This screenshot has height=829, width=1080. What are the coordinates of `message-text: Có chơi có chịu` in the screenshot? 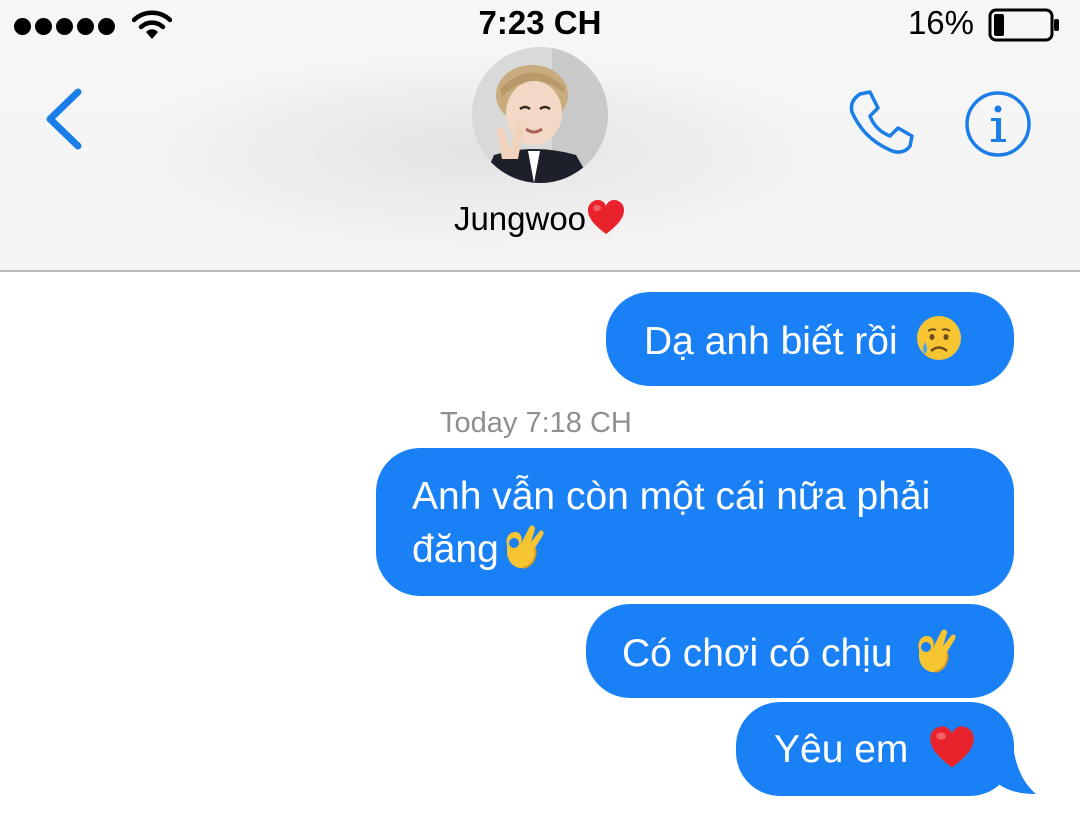 It's located at (757, 653).